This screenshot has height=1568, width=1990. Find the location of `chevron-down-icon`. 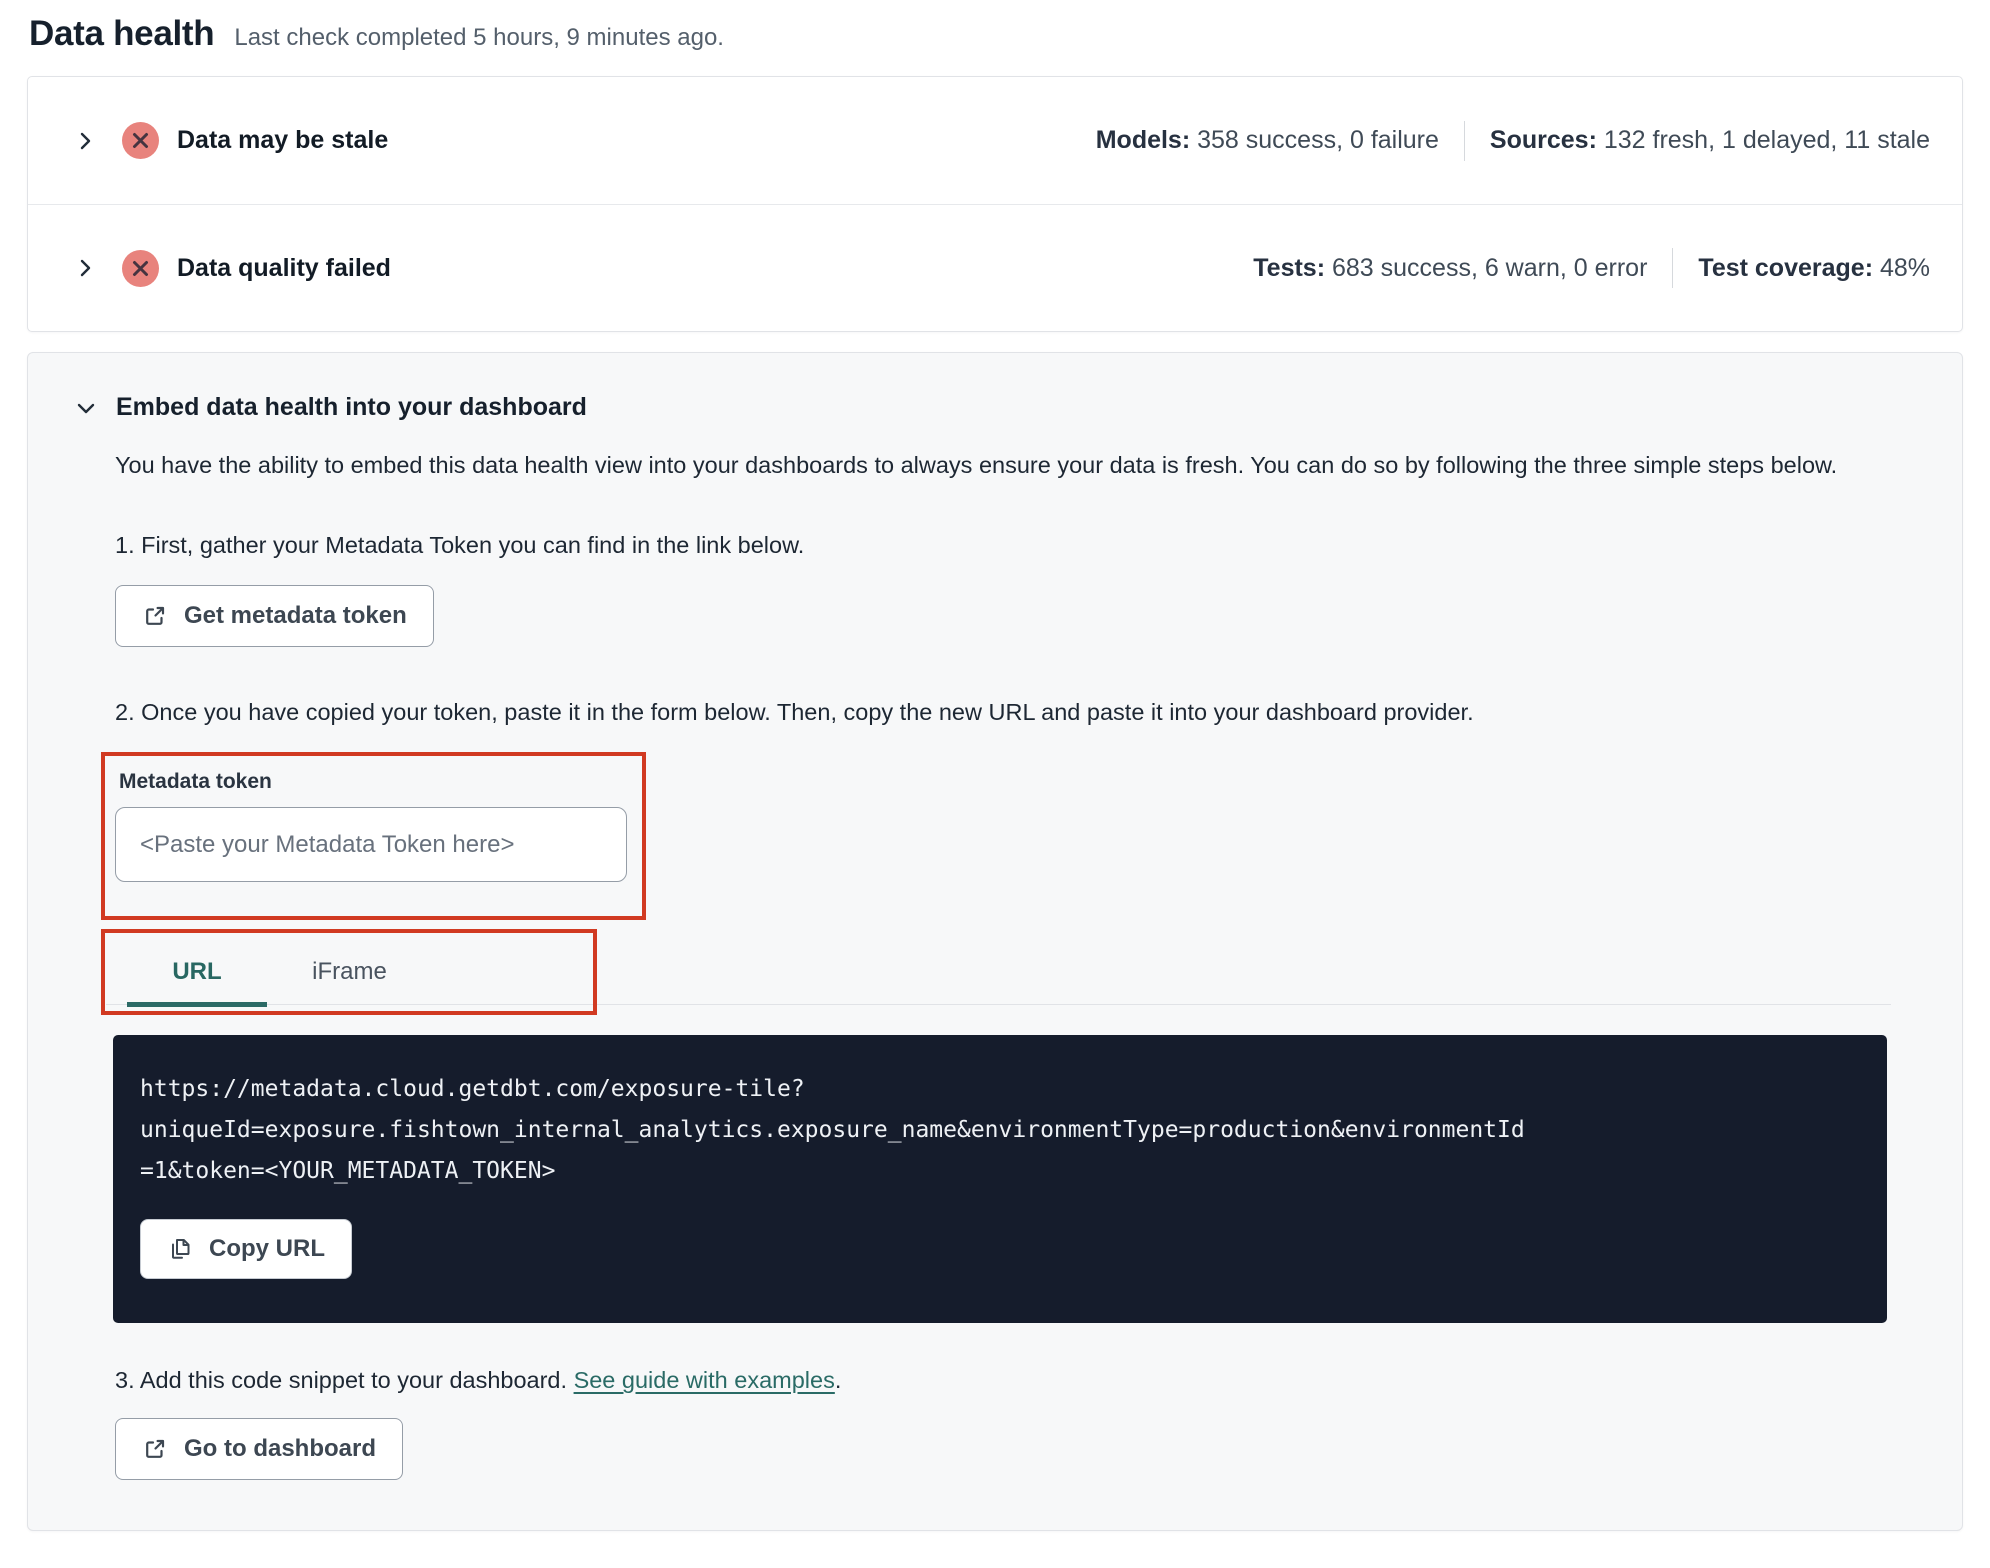

chevron-down-icon is located at coordinates (86, 408).